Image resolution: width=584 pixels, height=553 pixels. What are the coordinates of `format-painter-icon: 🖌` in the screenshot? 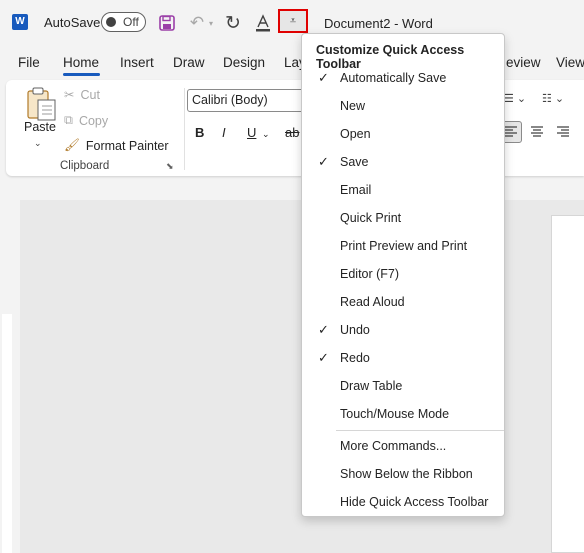 It's located at (72, 145).